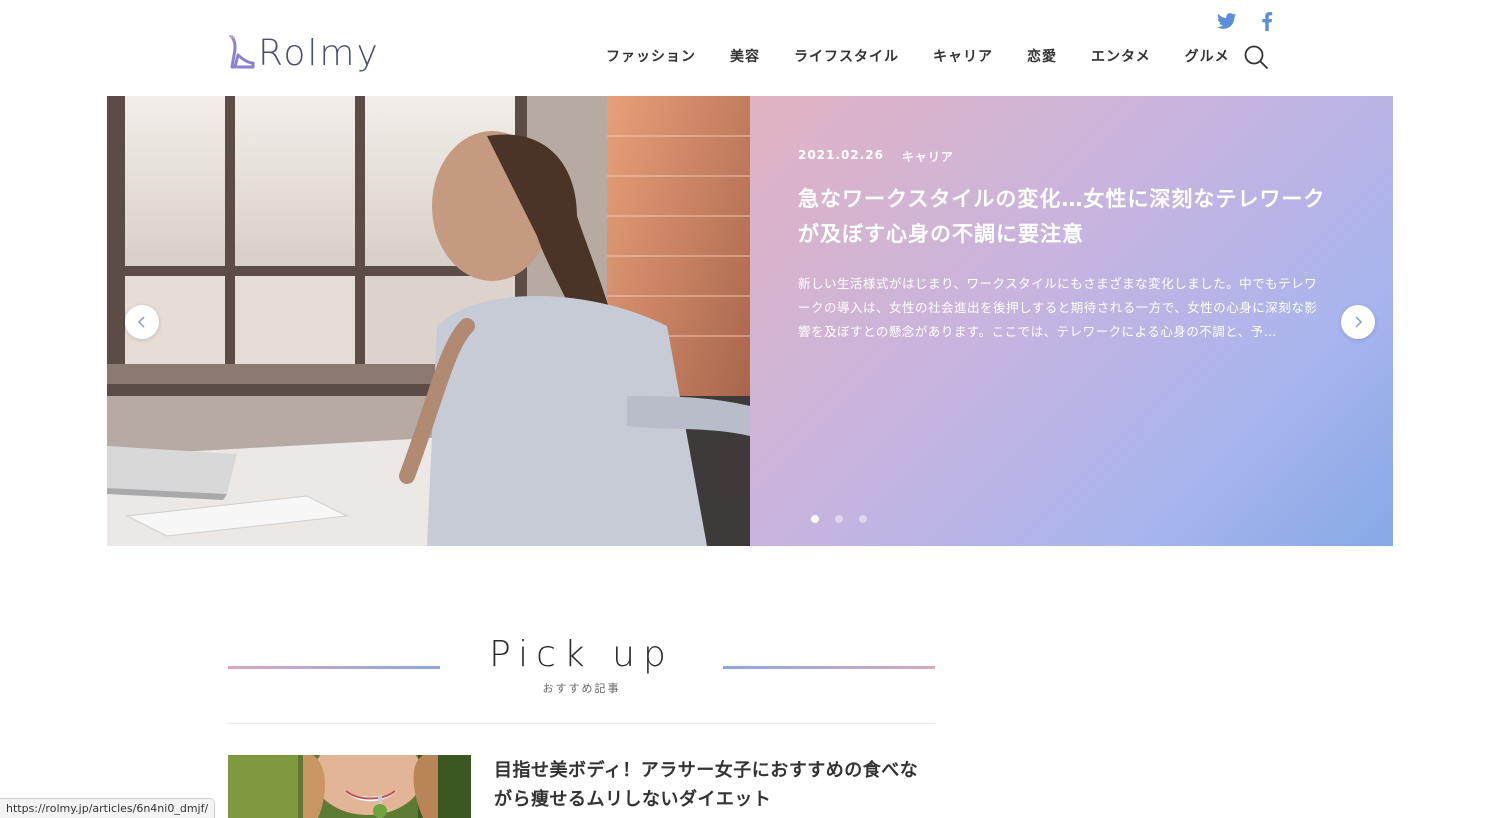  I want to click on slider-prev-button, so click(142, 322).